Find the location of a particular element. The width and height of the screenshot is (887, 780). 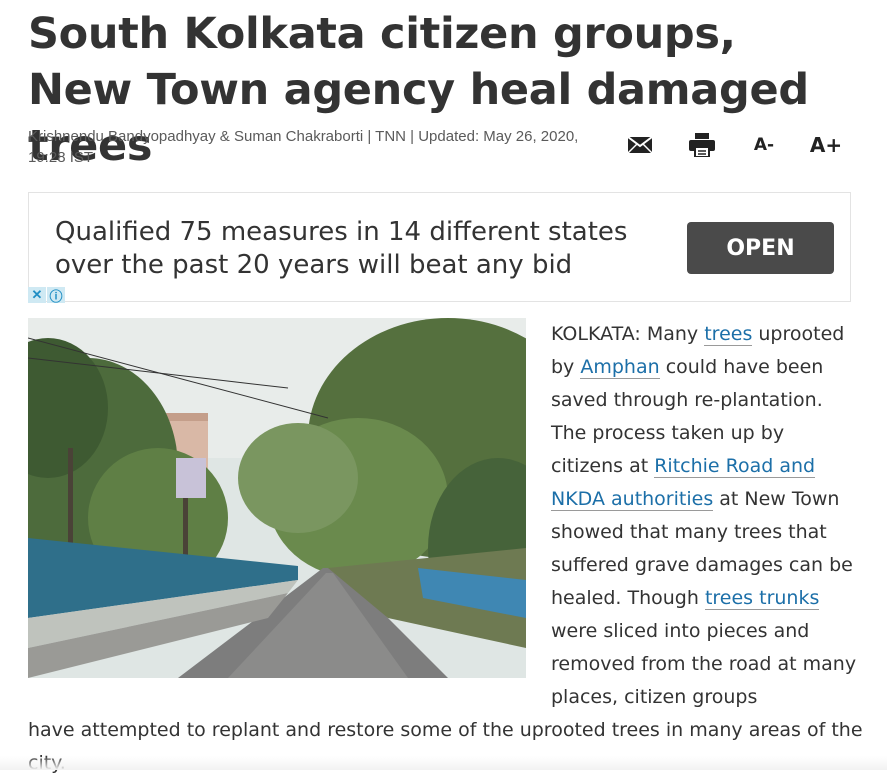

bottom-fade is located at coordinates (443, 763).